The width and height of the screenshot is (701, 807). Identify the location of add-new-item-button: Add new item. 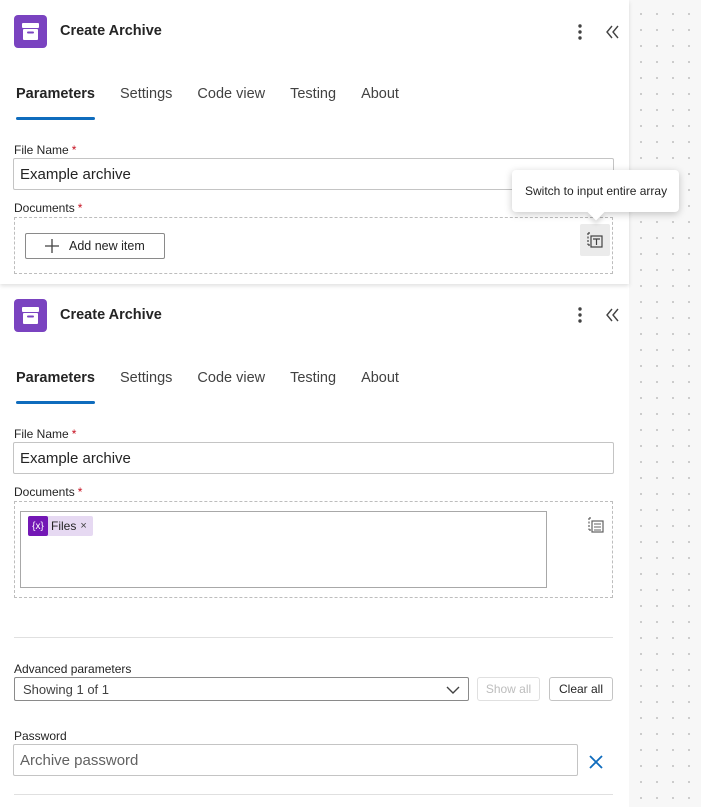
(95, 246).